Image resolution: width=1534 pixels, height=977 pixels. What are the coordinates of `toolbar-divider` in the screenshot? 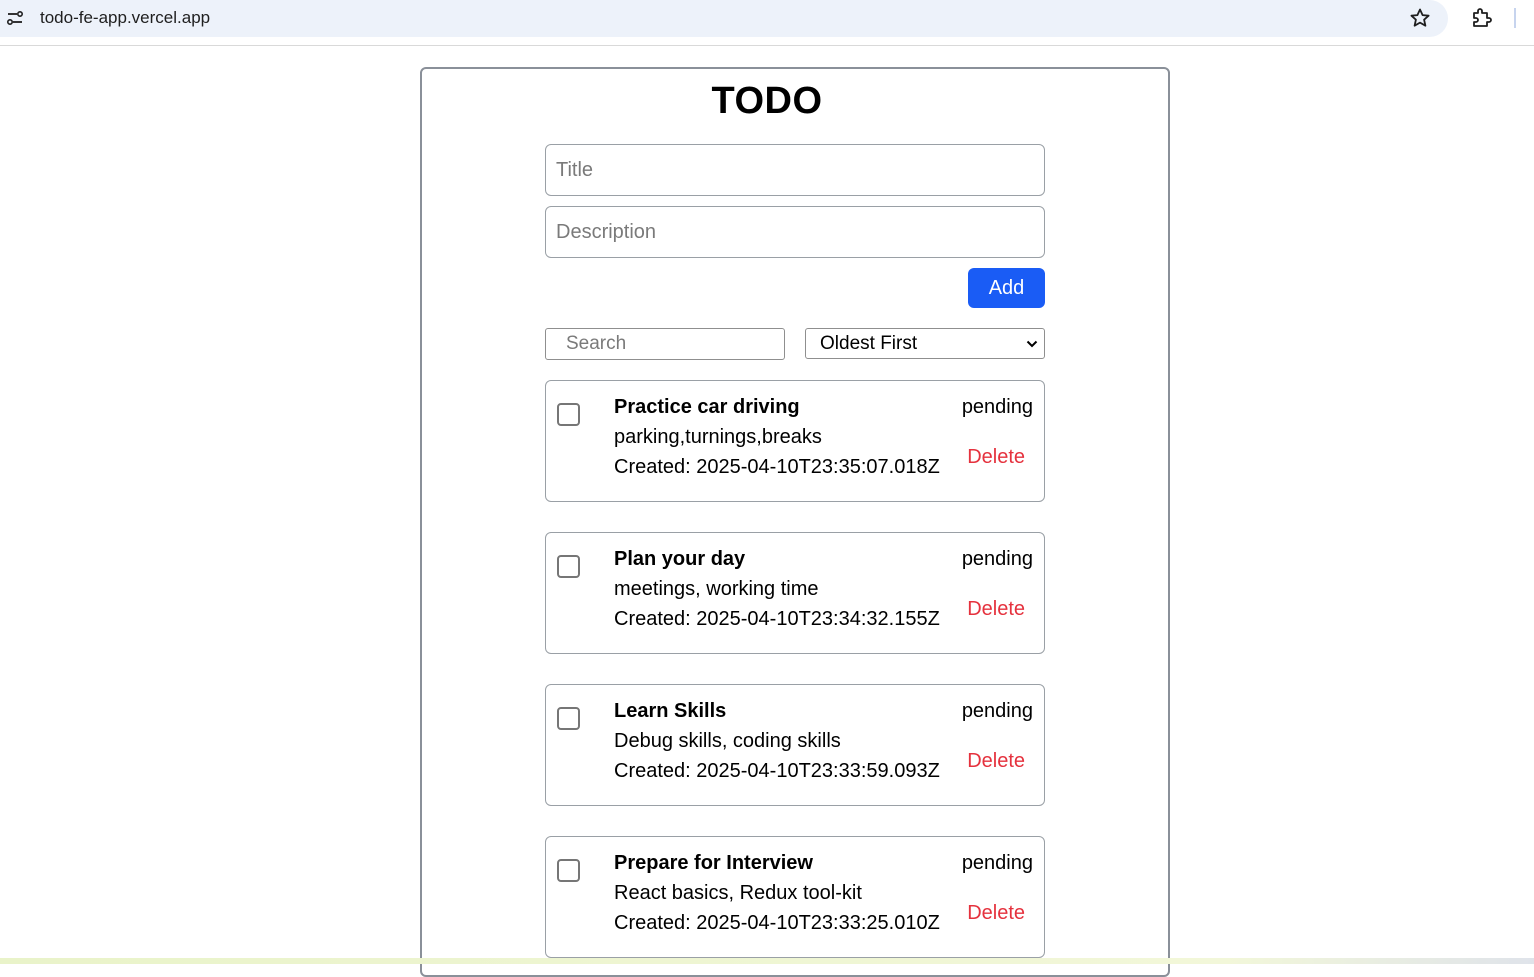 It's located at (1515, 18).